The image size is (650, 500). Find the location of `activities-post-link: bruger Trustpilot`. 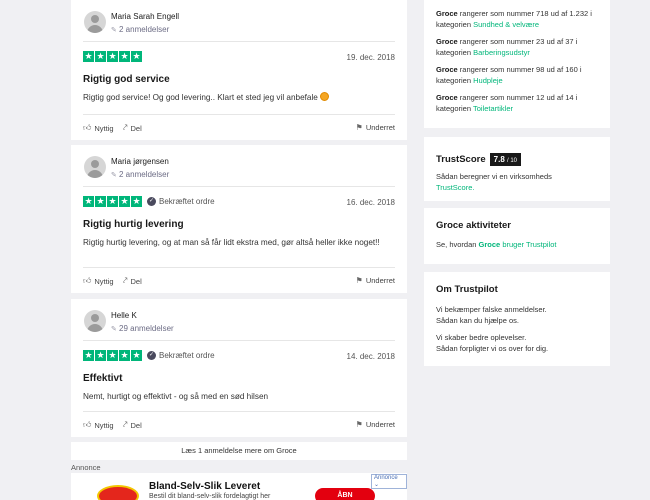

activities-post-link: bruger Trustpilot is located at coordinates (529, 244).